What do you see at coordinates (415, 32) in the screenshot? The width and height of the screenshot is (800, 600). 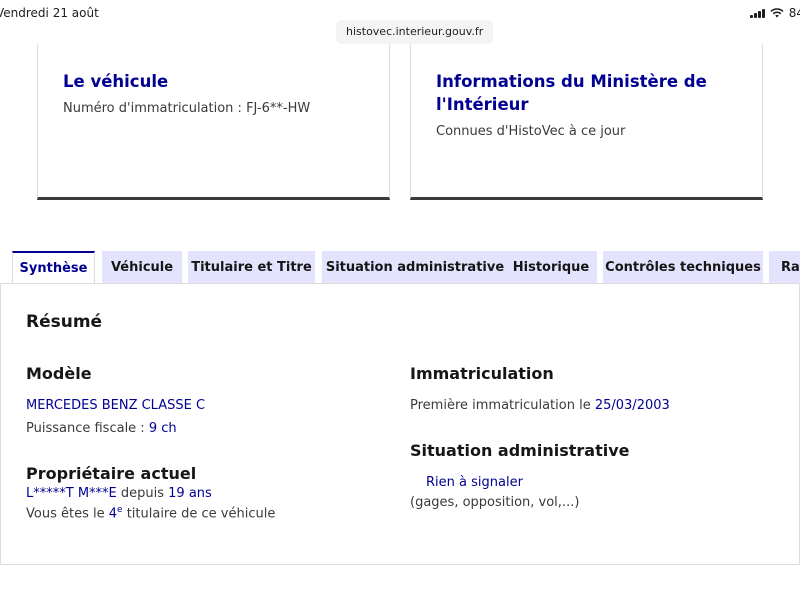 I see `address-bar: histovec.interieur.gouv.fr` at bounding box center [415, 32].